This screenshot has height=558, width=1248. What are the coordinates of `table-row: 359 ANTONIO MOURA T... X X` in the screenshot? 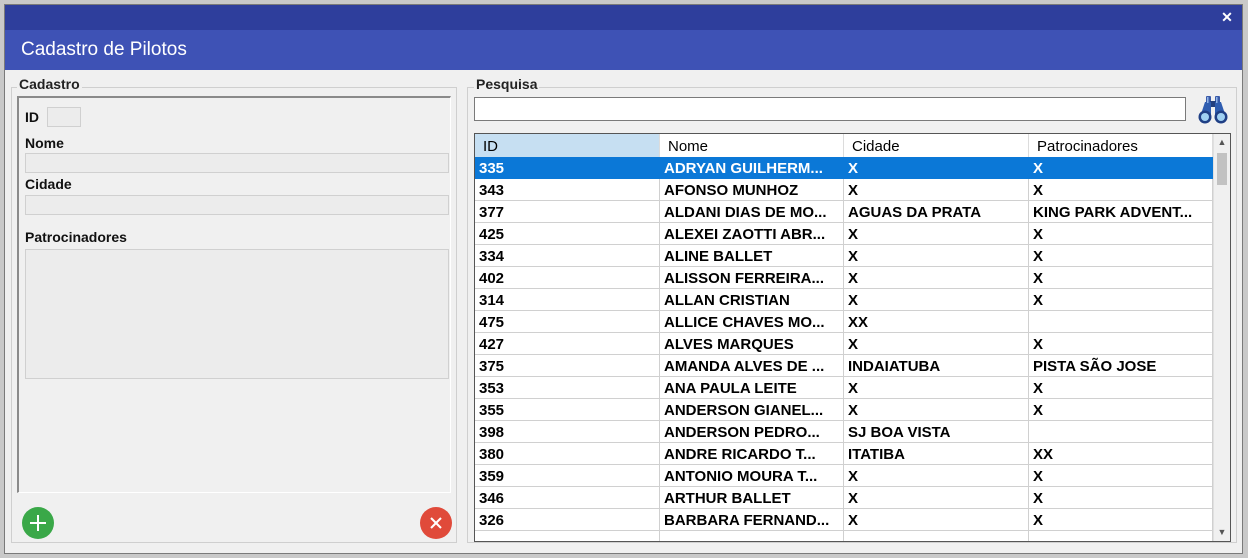 It's located at (844, 476).